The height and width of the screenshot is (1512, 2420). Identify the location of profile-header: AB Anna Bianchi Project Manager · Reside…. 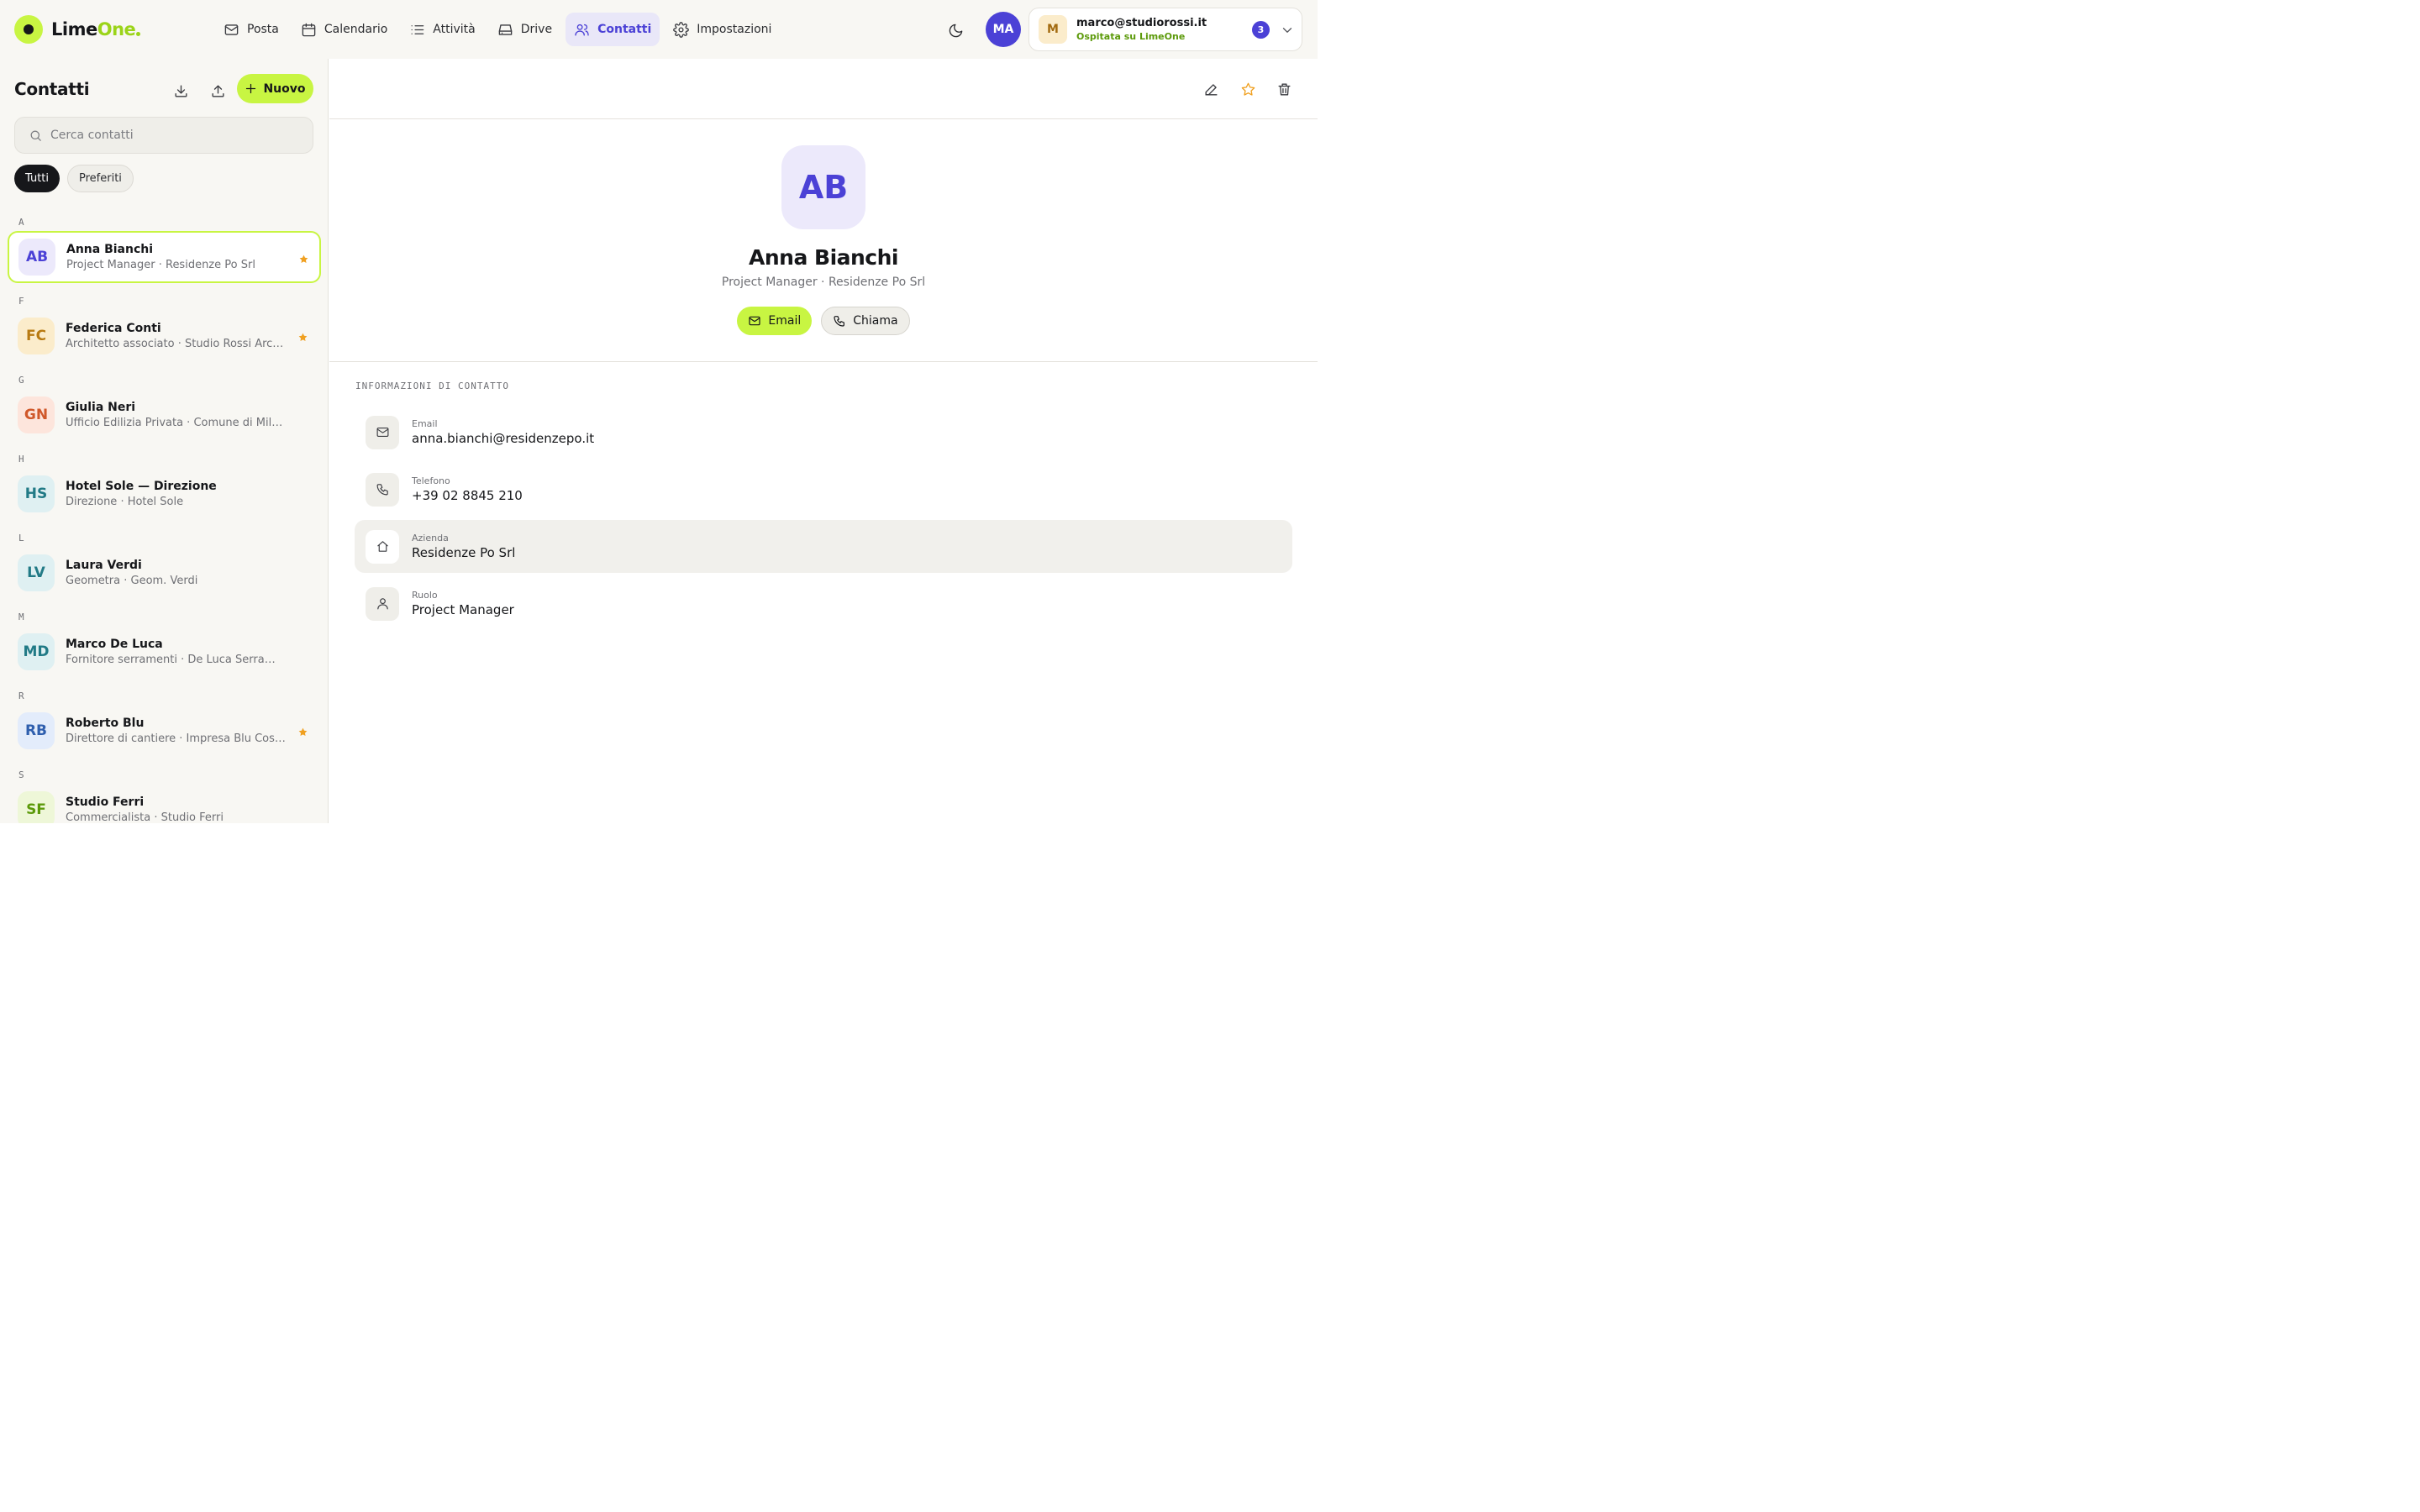
(824, 241).